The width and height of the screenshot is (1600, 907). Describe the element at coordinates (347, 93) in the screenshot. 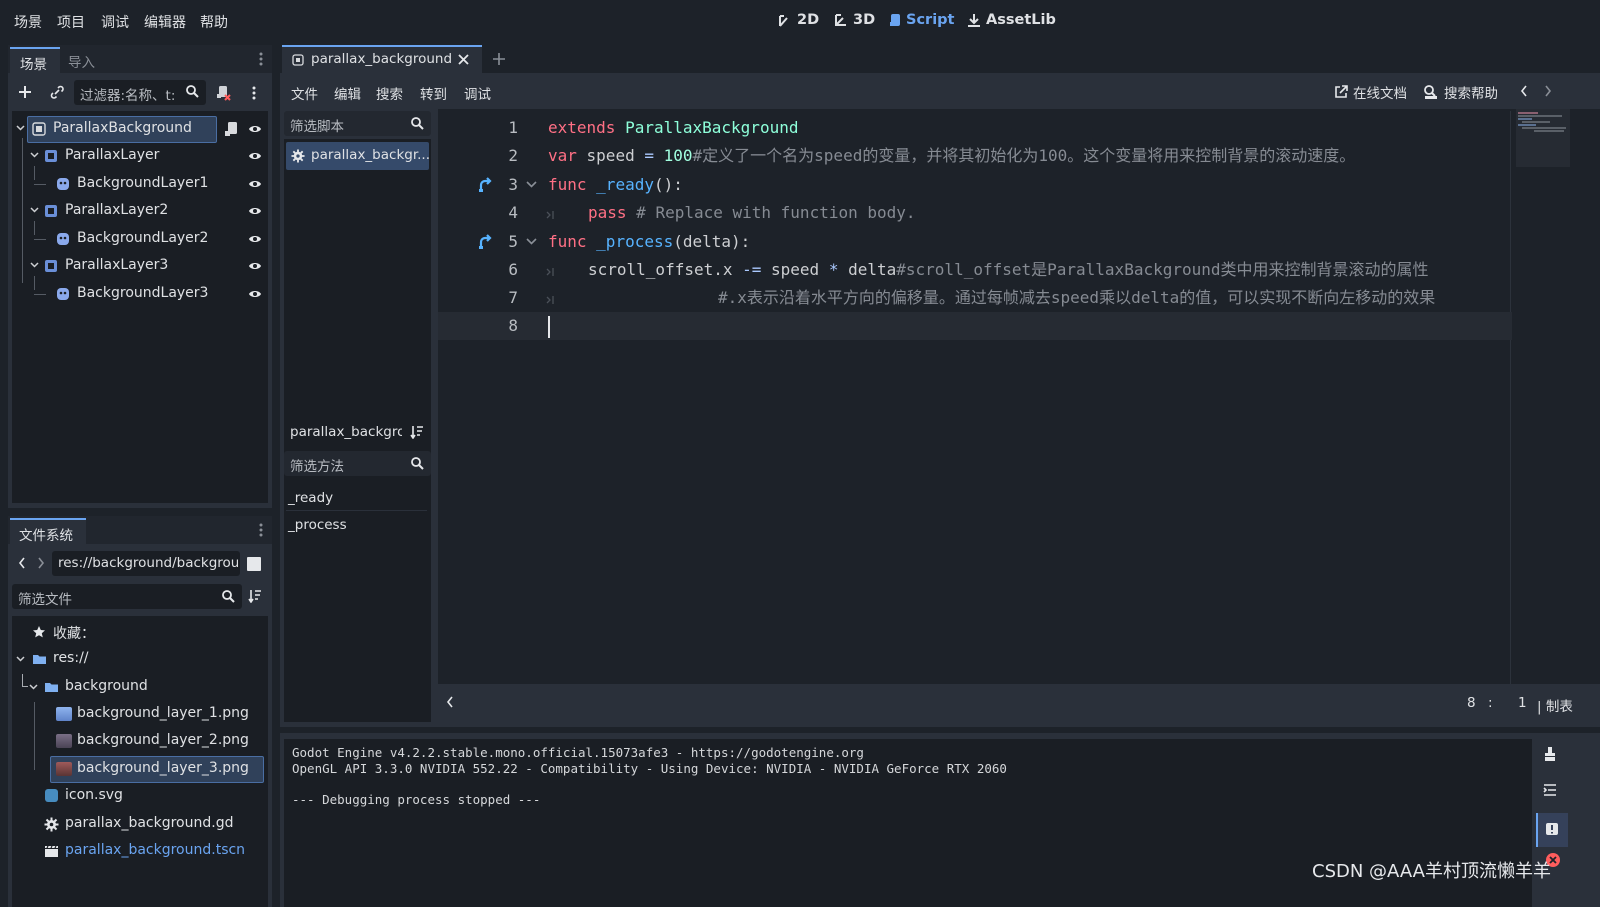

I see `editor-menu-edit: 编辑` at that location.